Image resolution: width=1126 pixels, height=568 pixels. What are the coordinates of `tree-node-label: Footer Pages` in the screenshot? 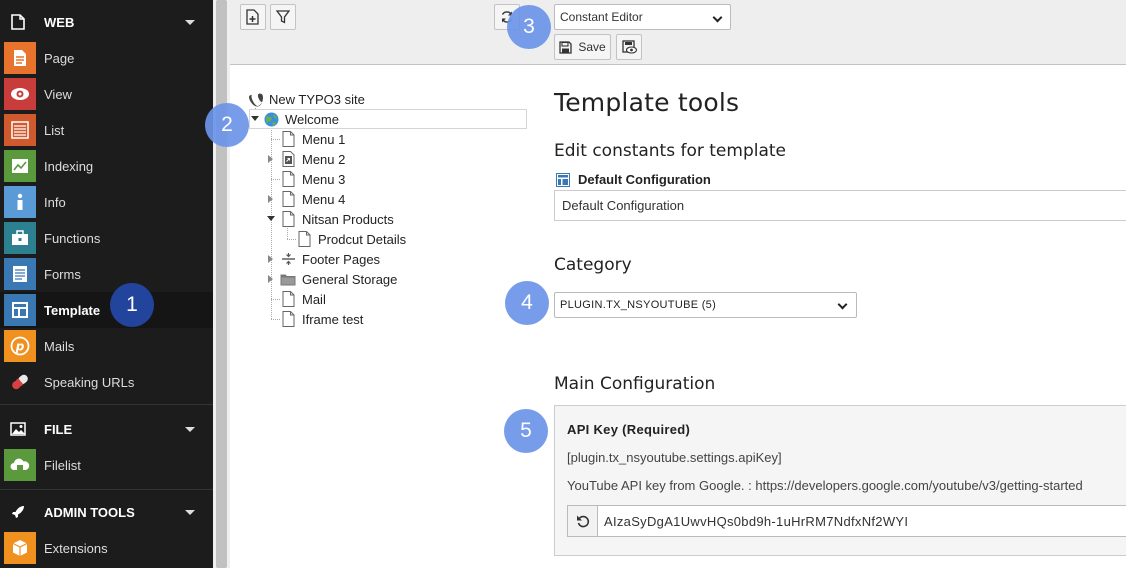 It's located at (341, 259).